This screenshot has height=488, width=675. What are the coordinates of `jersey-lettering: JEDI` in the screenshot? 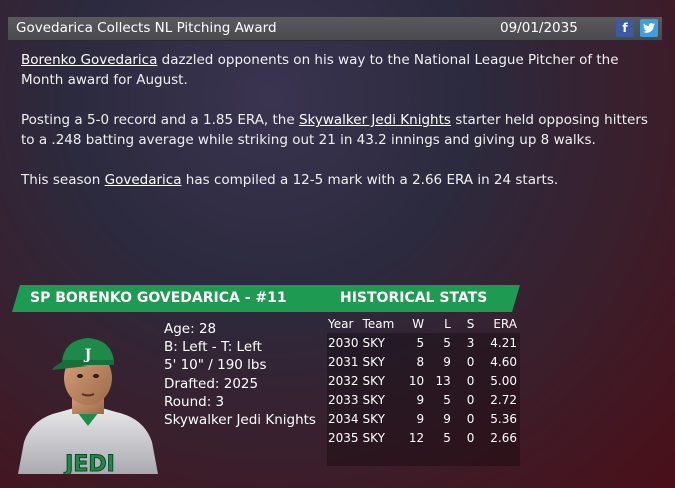 It's located at (89, 463).